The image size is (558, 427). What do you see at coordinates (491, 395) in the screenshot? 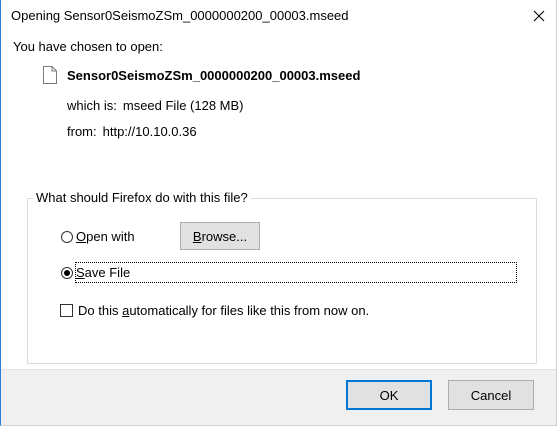
I see `cancel-button: Cancel` at bounding box center [491, 395].